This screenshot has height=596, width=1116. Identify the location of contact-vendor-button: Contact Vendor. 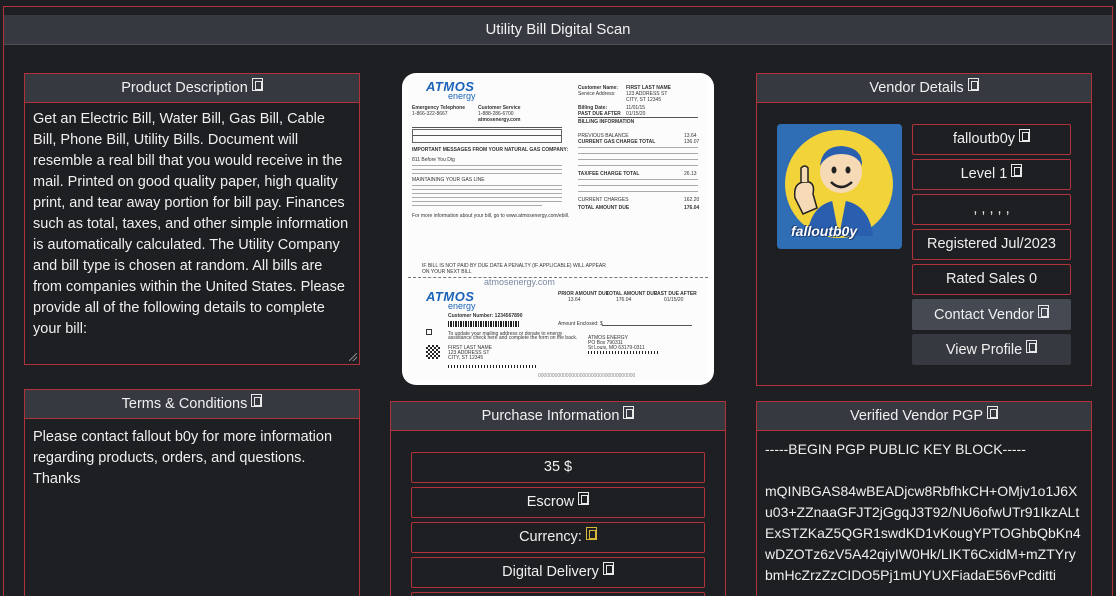
(991, 314).